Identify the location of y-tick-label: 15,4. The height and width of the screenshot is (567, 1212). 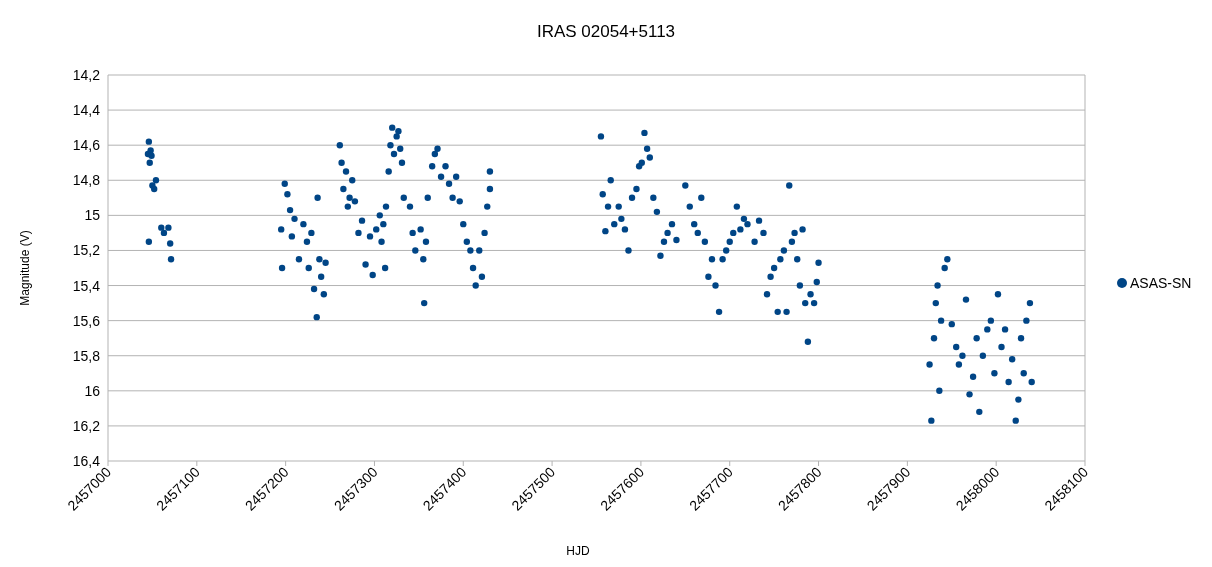
(86, 285).